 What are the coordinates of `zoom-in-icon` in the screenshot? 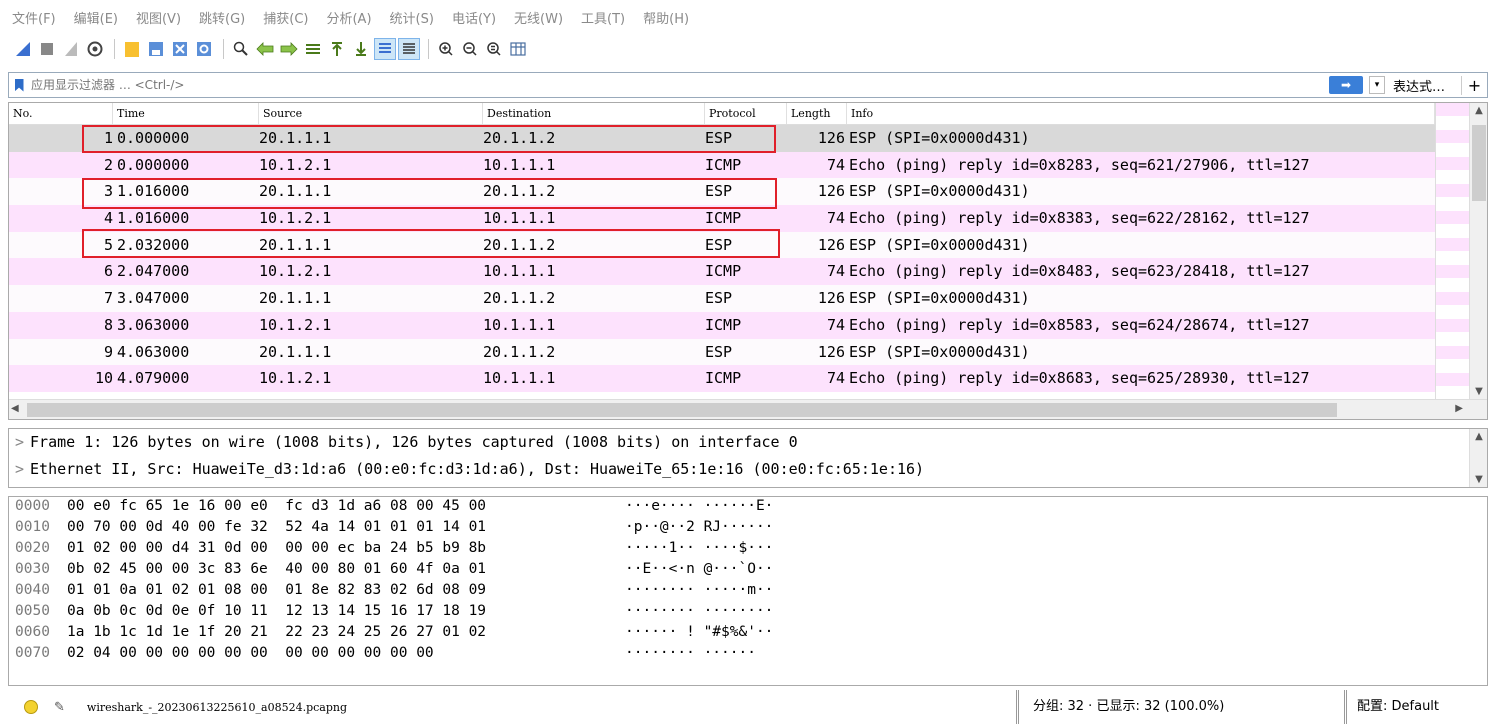 It's located at (446, 49).